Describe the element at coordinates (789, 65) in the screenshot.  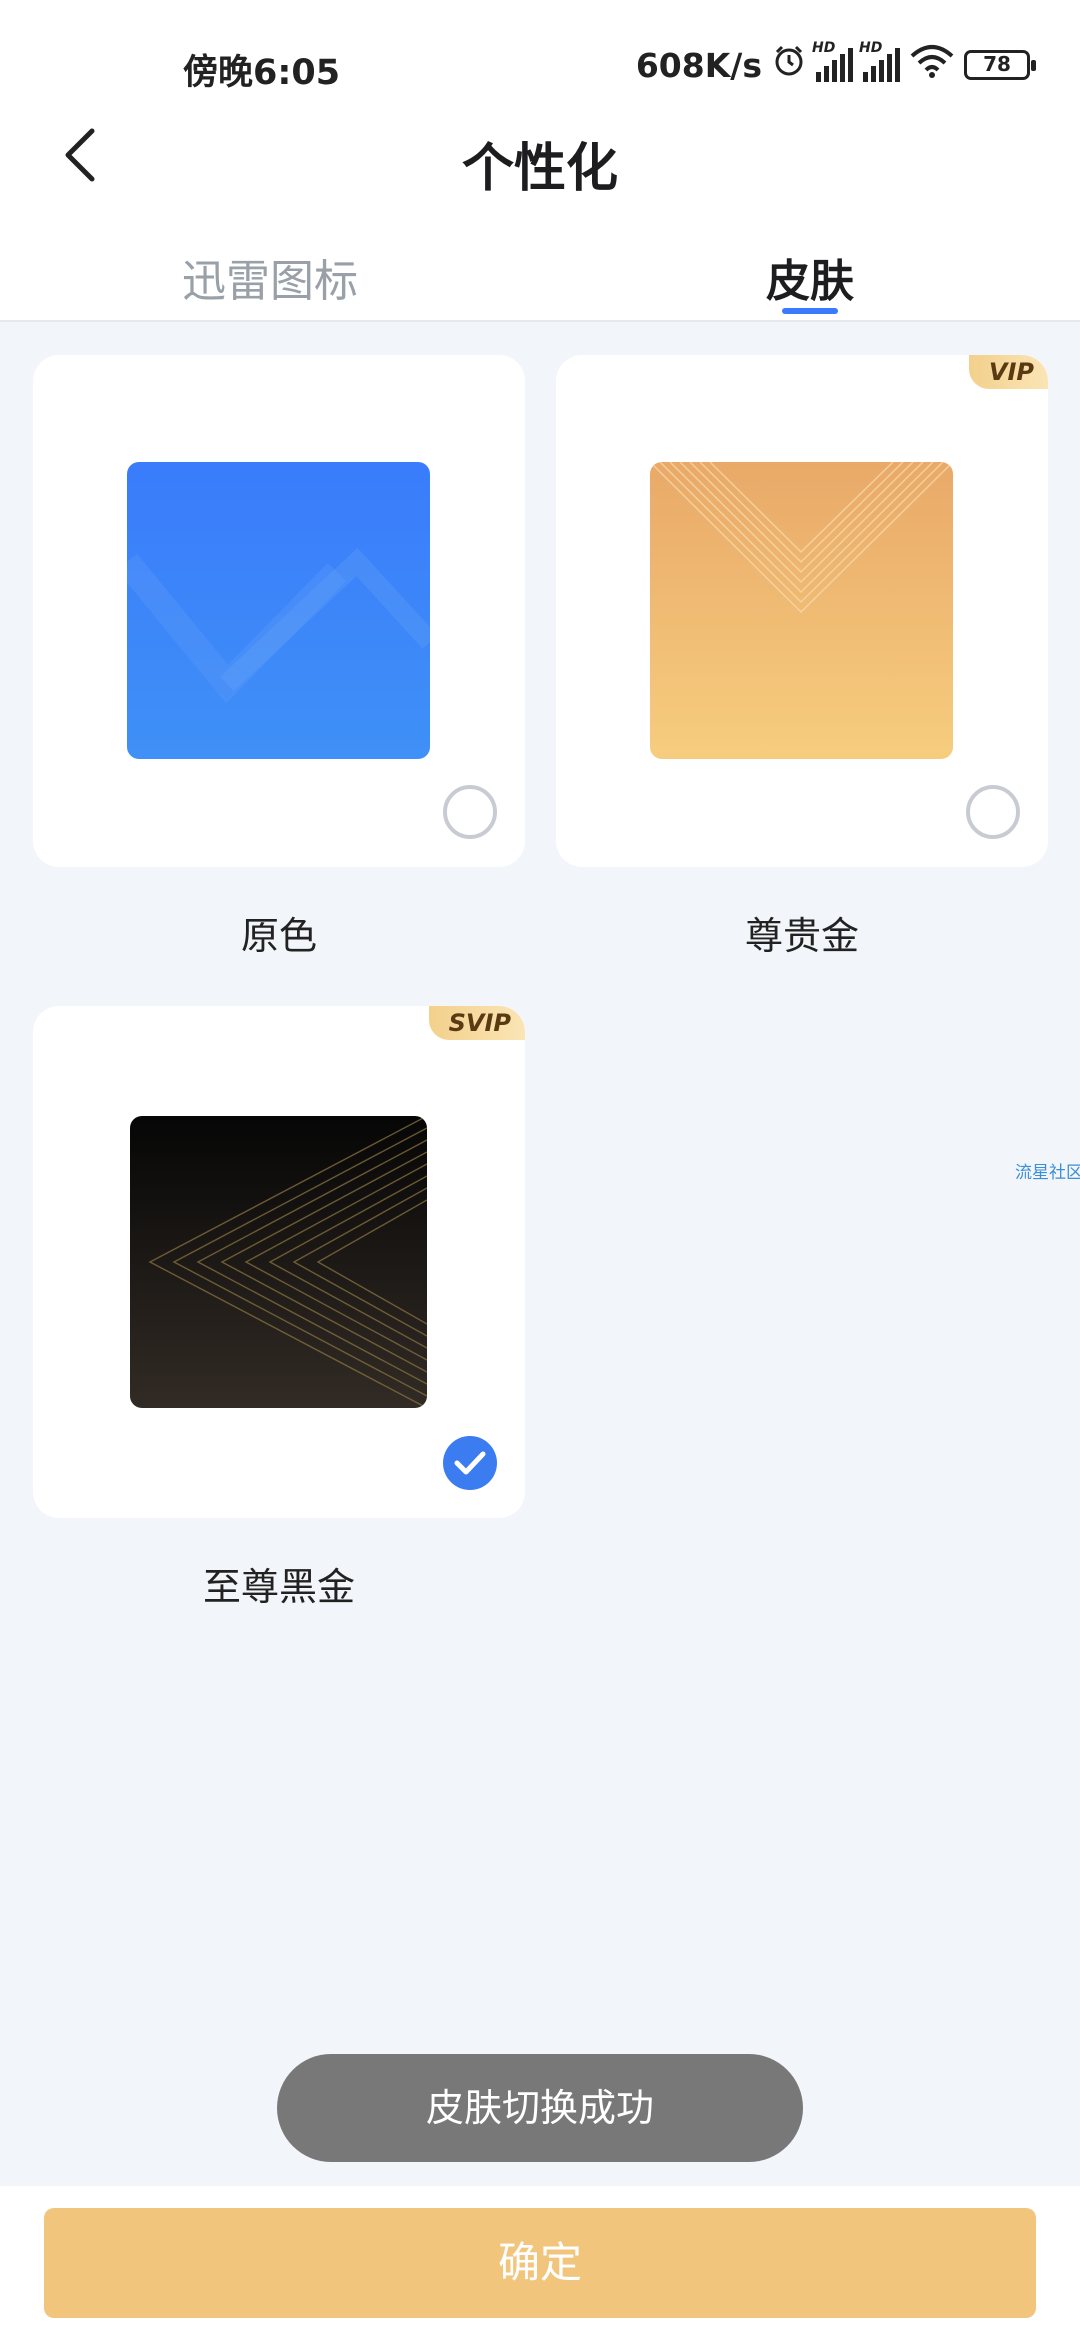
I see `alarm-icon` at that location.